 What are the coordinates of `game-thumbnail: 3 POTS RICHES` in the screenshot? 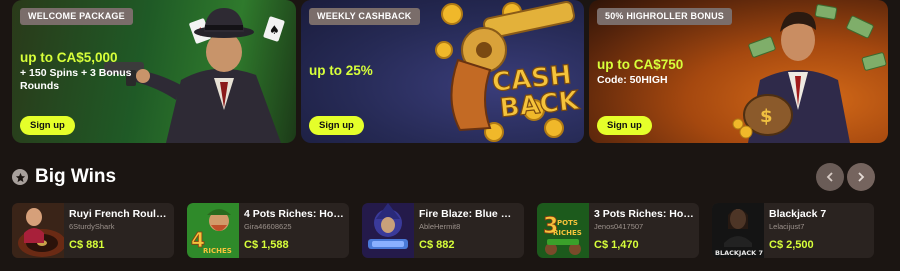 It's located at (563, 230).